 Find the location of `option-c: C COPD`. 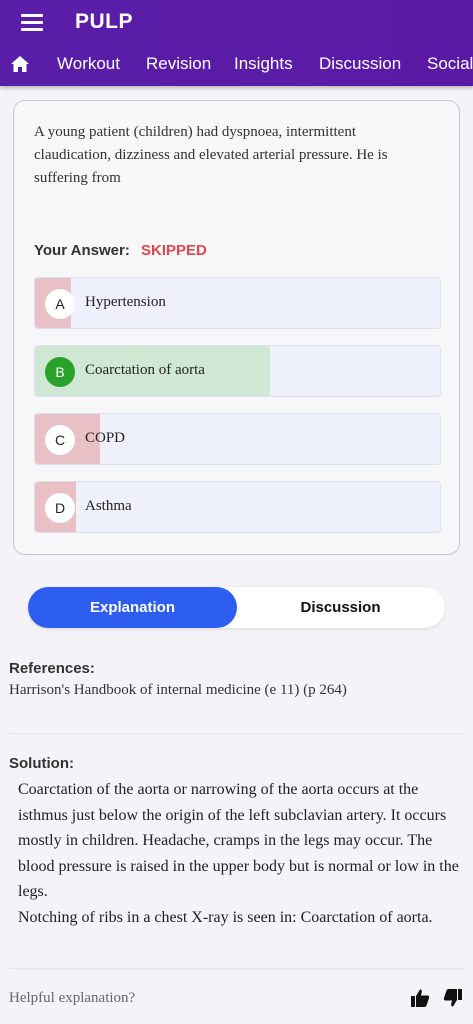

option-c: C COPD is located at coordinates (237, 439).